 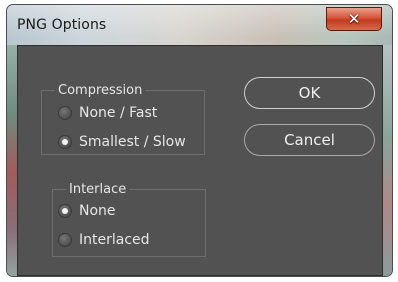 I want to click on cancel-button: Cancel, so click(x=309, y=140).